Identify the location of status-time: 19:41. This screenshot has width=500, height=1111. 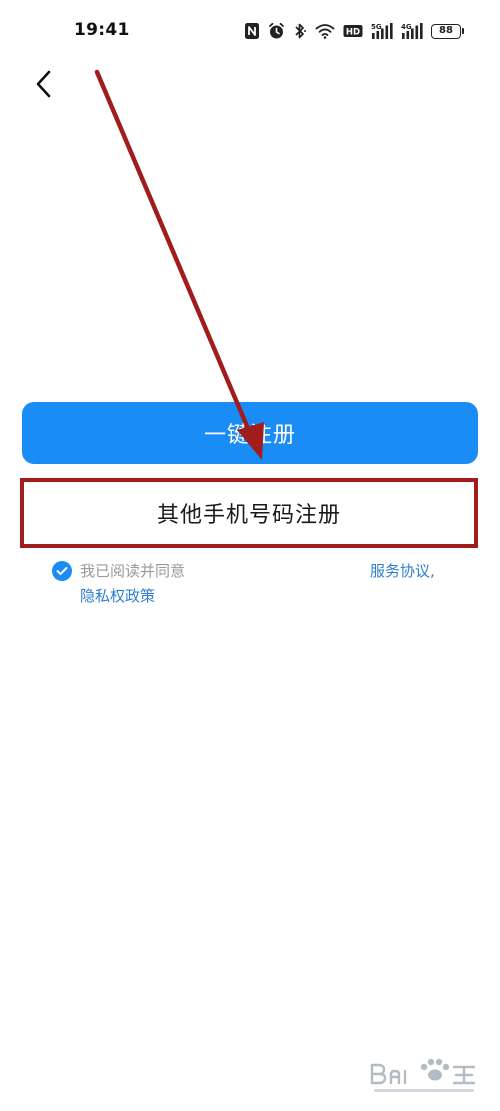
(102, 30).